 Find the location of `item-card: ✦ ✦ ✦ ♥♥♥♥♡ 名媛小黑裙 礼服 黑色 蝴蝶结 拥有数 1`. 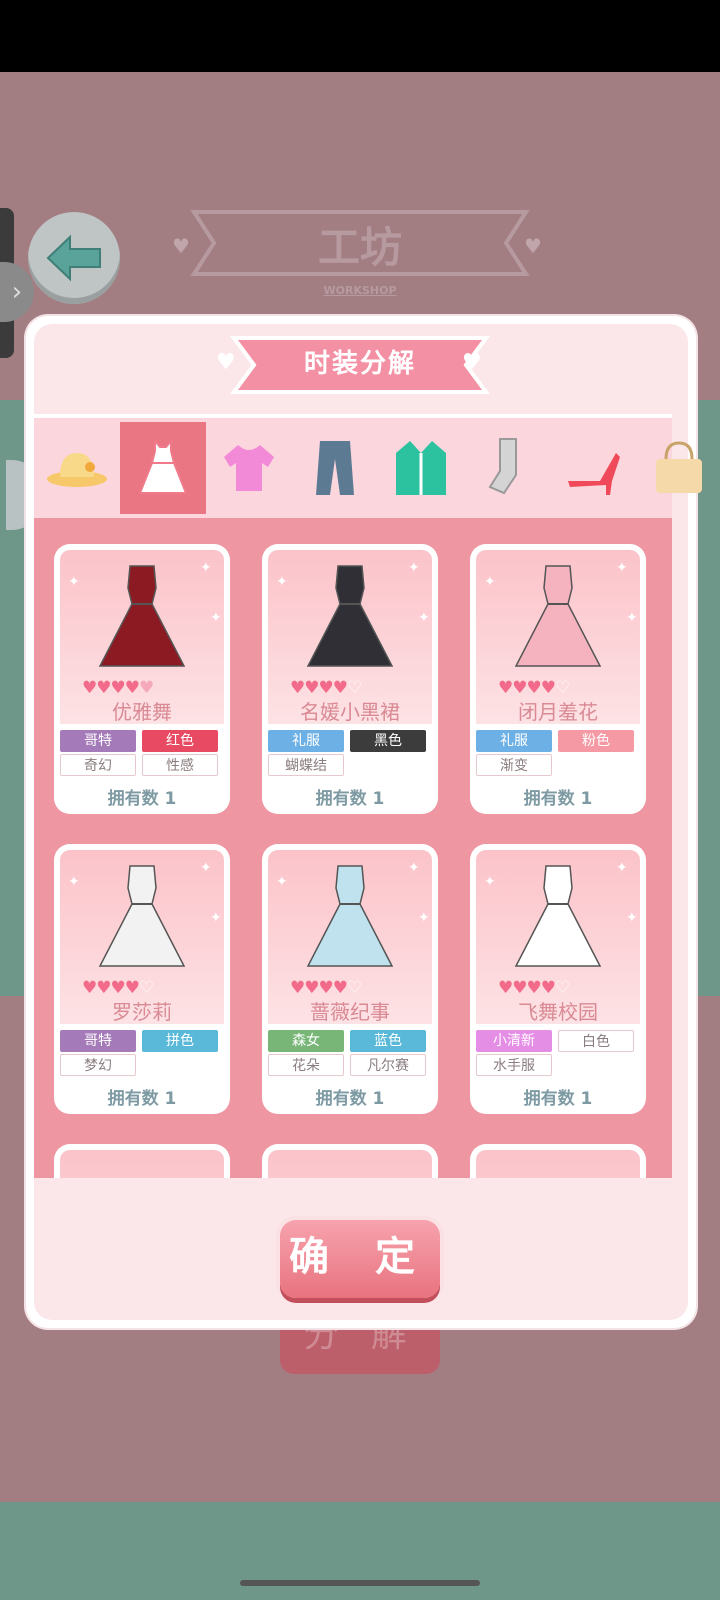

item-card: ✦ ✦ ✦ ♥♥♥♥♡ 名媛小黑裙 礼服 黑色 蝴蝶结 拥有数 1 is located at coordinates (350, 679).